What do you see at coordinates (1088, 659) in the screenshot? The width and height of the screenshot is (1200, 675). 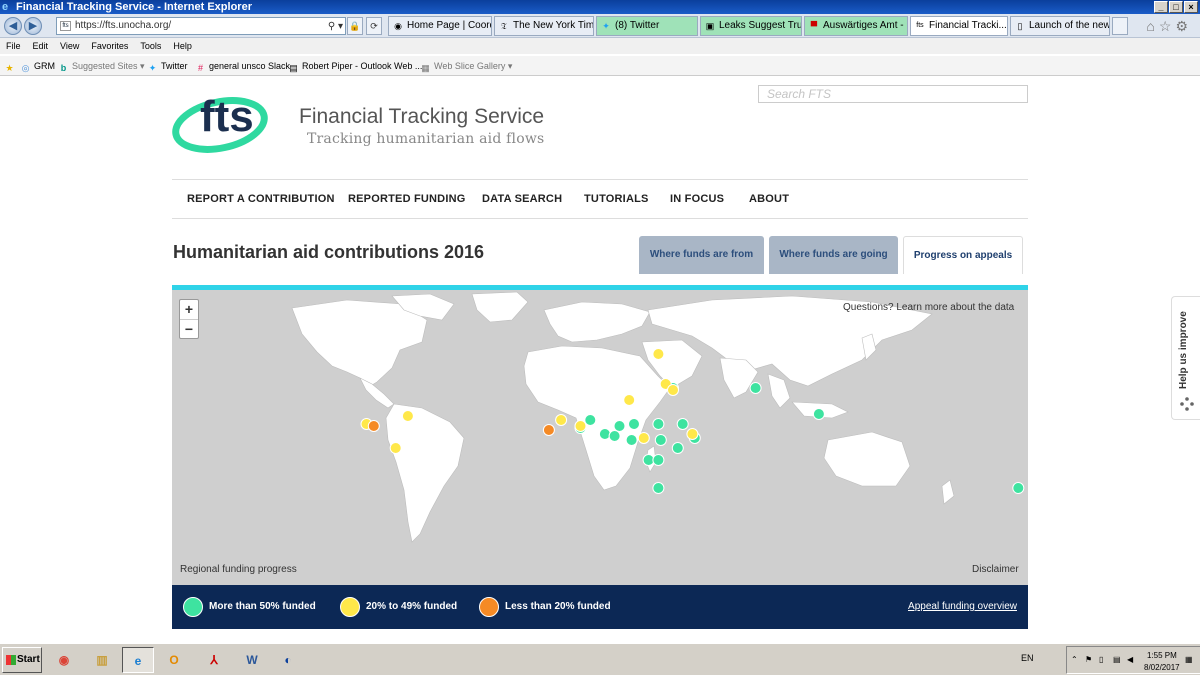 I see `tray-flag-icon: ⚑` at bounding box center [1088, 659].